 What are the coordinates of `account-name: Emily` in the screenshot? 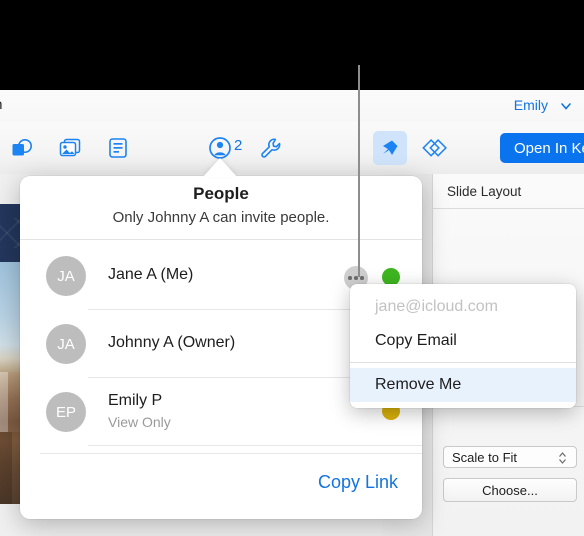 It's located at (531, 105).